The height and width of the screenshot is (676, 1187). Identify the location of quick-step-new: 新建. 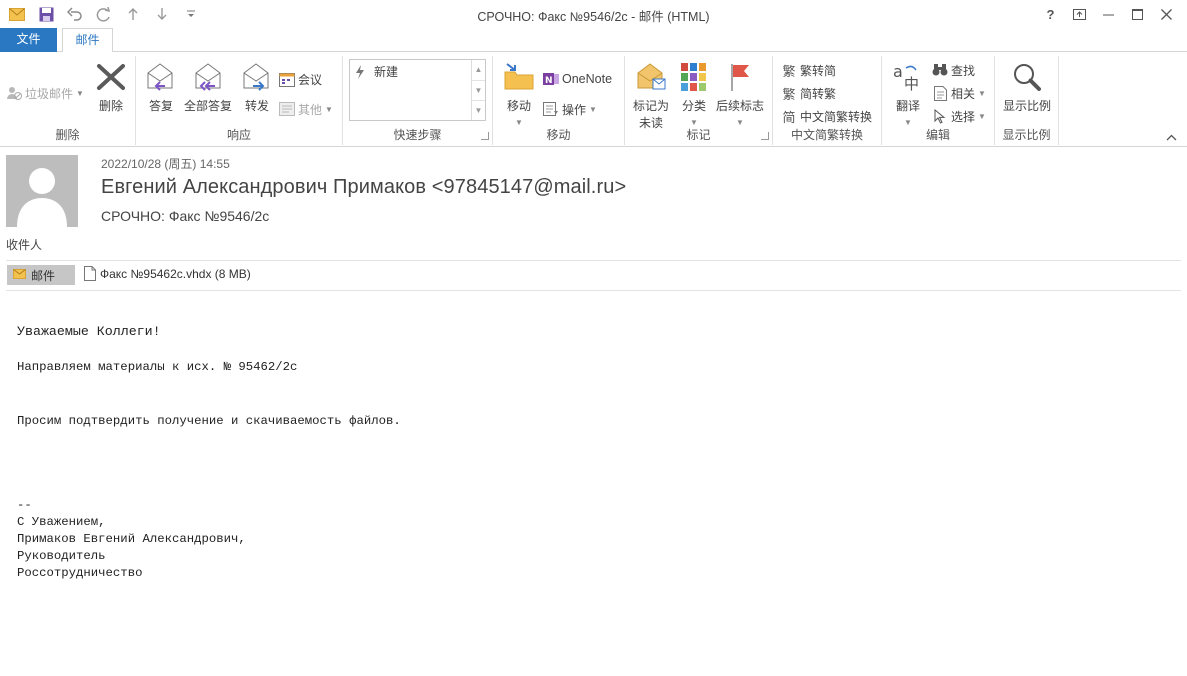
(376, 71).